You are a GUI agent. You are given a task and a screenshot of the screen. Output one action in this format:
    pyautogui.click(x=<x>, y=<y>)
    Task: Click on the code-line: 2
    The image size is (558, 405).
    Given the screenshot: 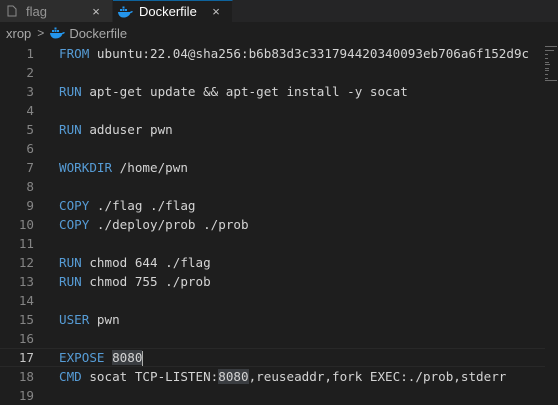 What is the action you would take?
    pyautogui.click(x=272, y=72)
    